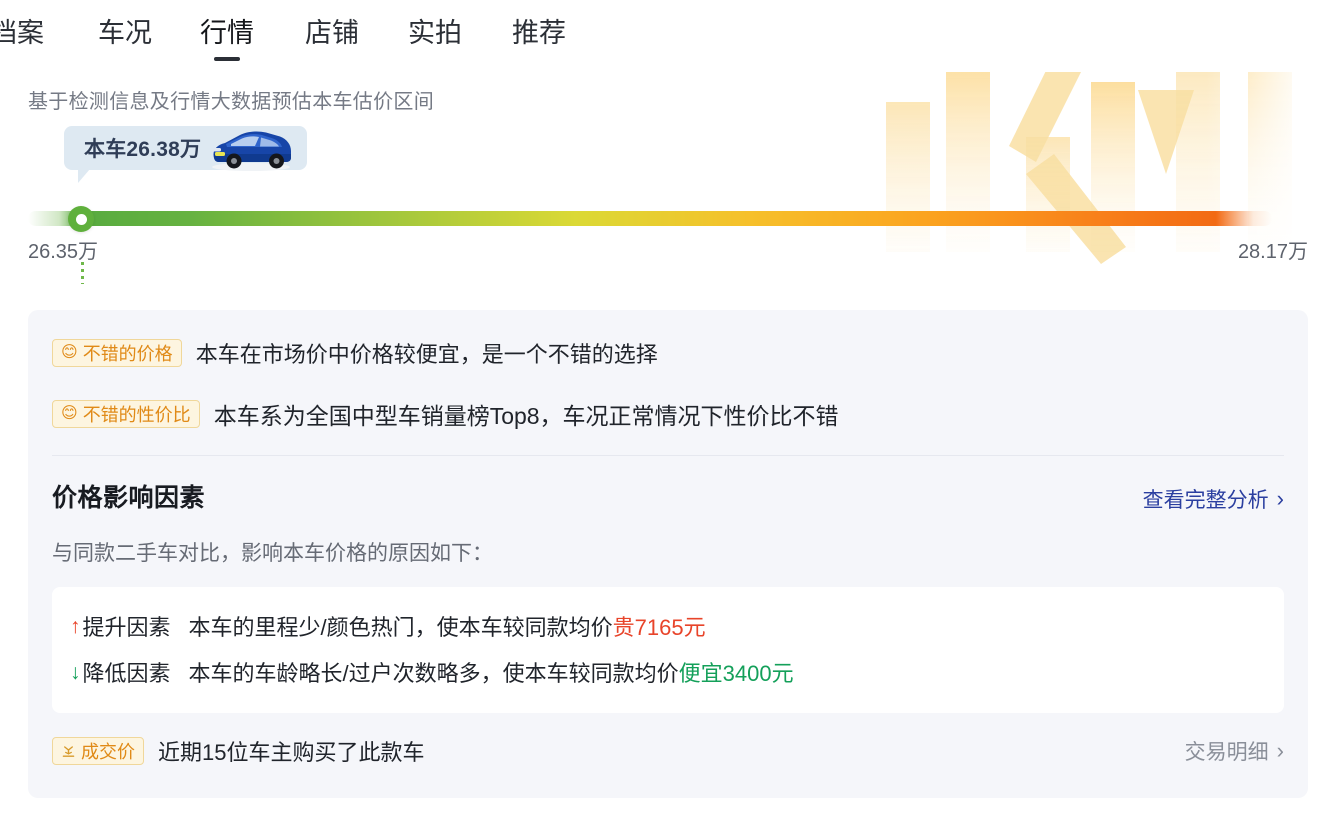 This screenshot has width=1336, height=816. I want to click on factor-row-increase: ↑ 提升因素 本车的里程少/颜色热门，使本车较同款均价 贵7165元, so click(668, 626).